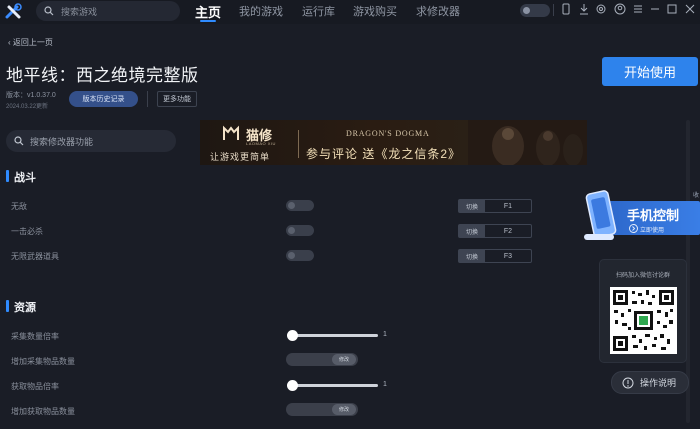  I want to click on version-history-button: 版本历史记录, so click(103, 99).